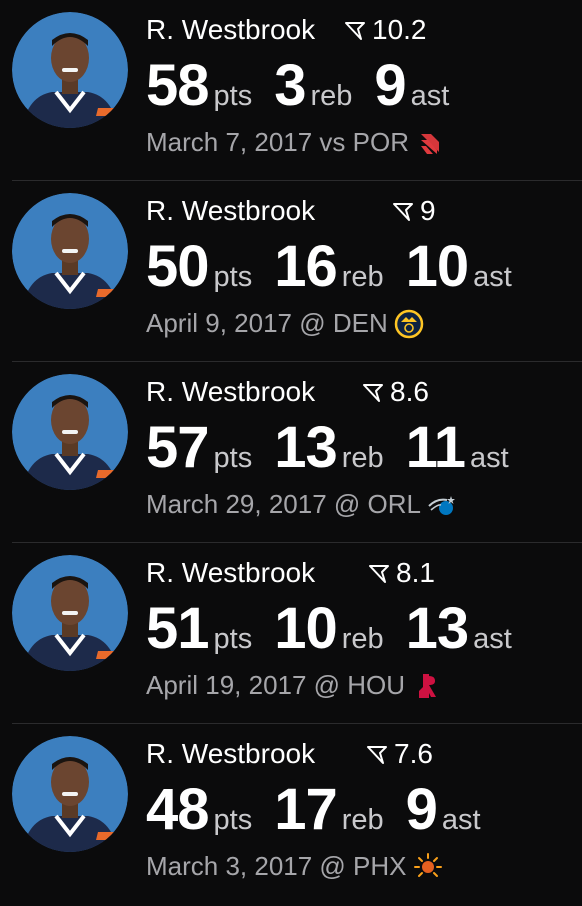 The image size is (582, 906). I want to click on points-value: 57, so click(178, 447).